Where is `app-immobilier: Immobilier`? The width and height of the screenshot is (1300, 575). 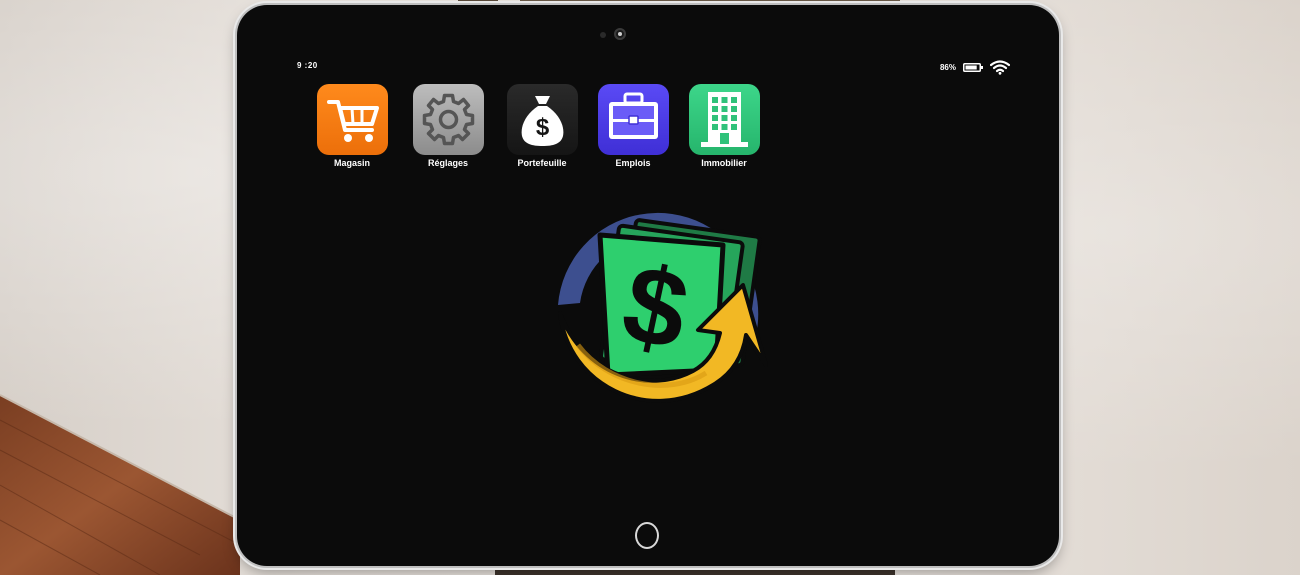 app-immobilier: Immobilier is located at coordinates (724, 126).